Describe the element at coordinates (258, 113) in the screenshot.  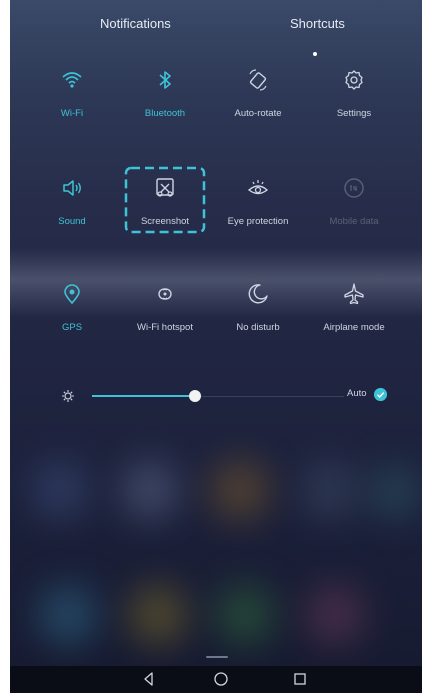
I see `auto-rotate-label: Auto-rotate` at that location.